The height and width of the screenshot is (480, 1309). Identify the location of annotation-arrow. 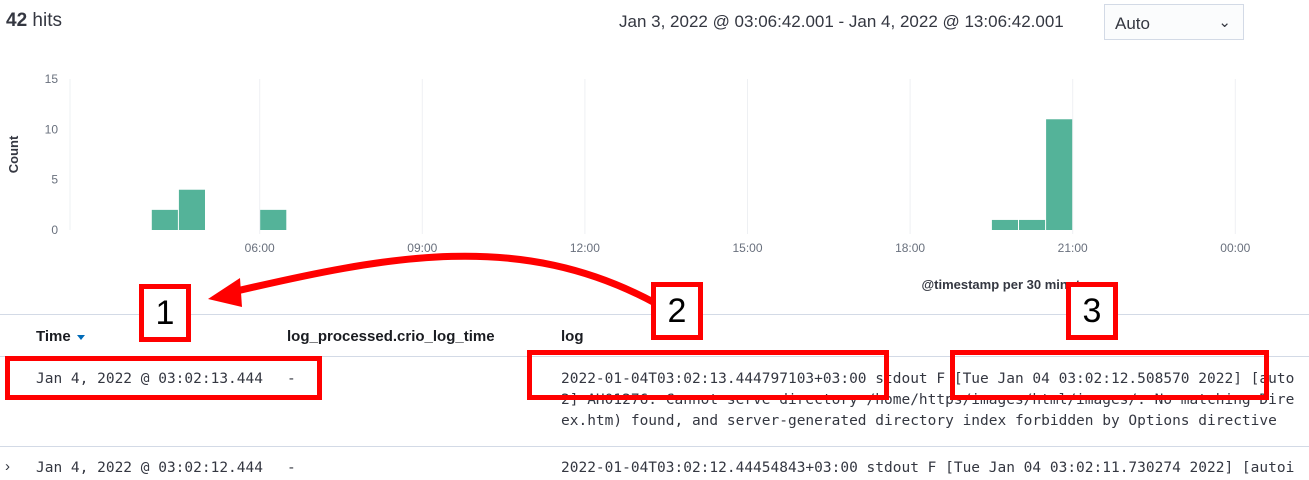
(432, 279).